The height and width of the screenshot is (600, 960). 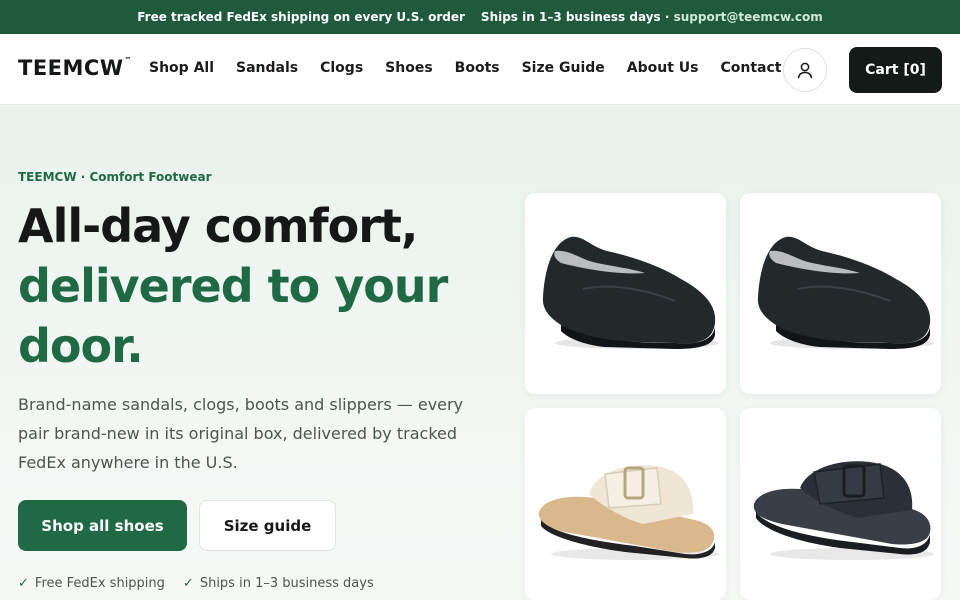 I want to click on nav-clogs: Clogs, so click(x=341, y=68).